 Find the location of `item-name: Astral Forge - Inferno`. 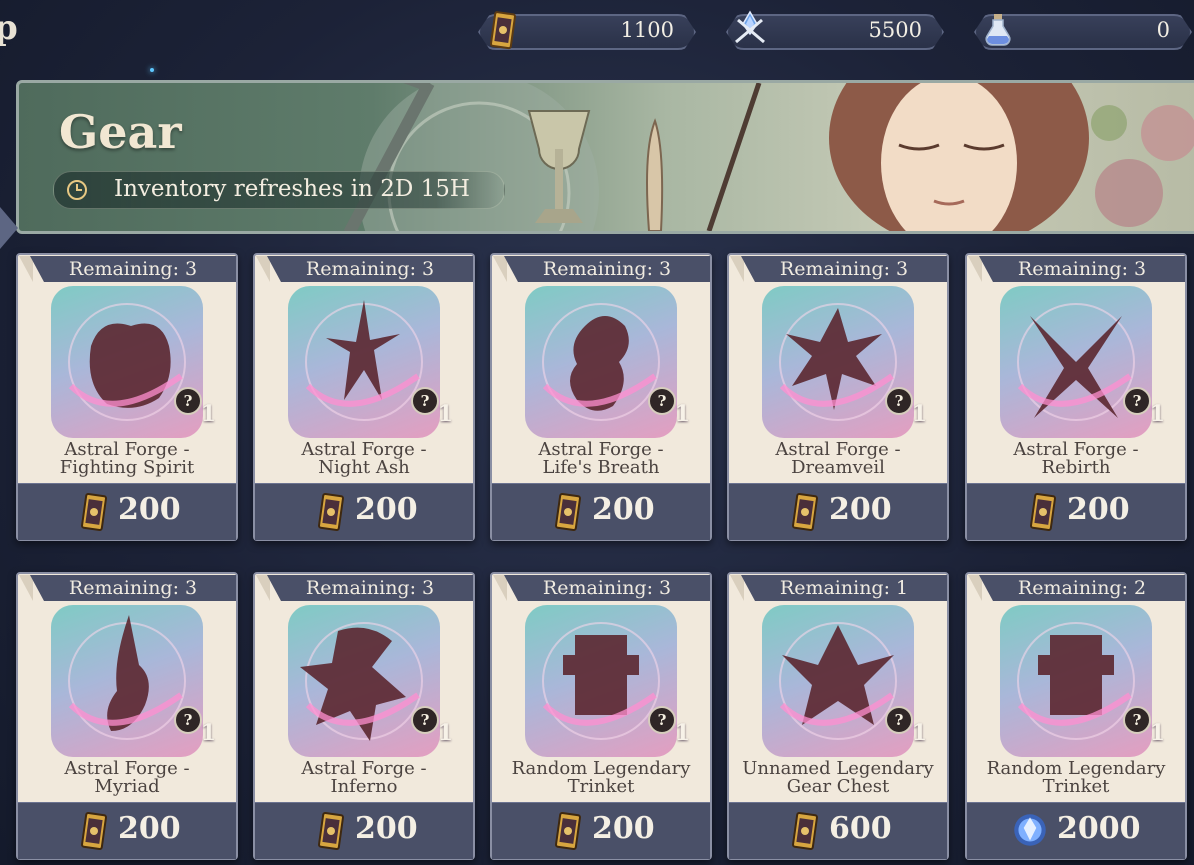

item-name: Astral Forge - Inferno is located at coordinates (364, 778).